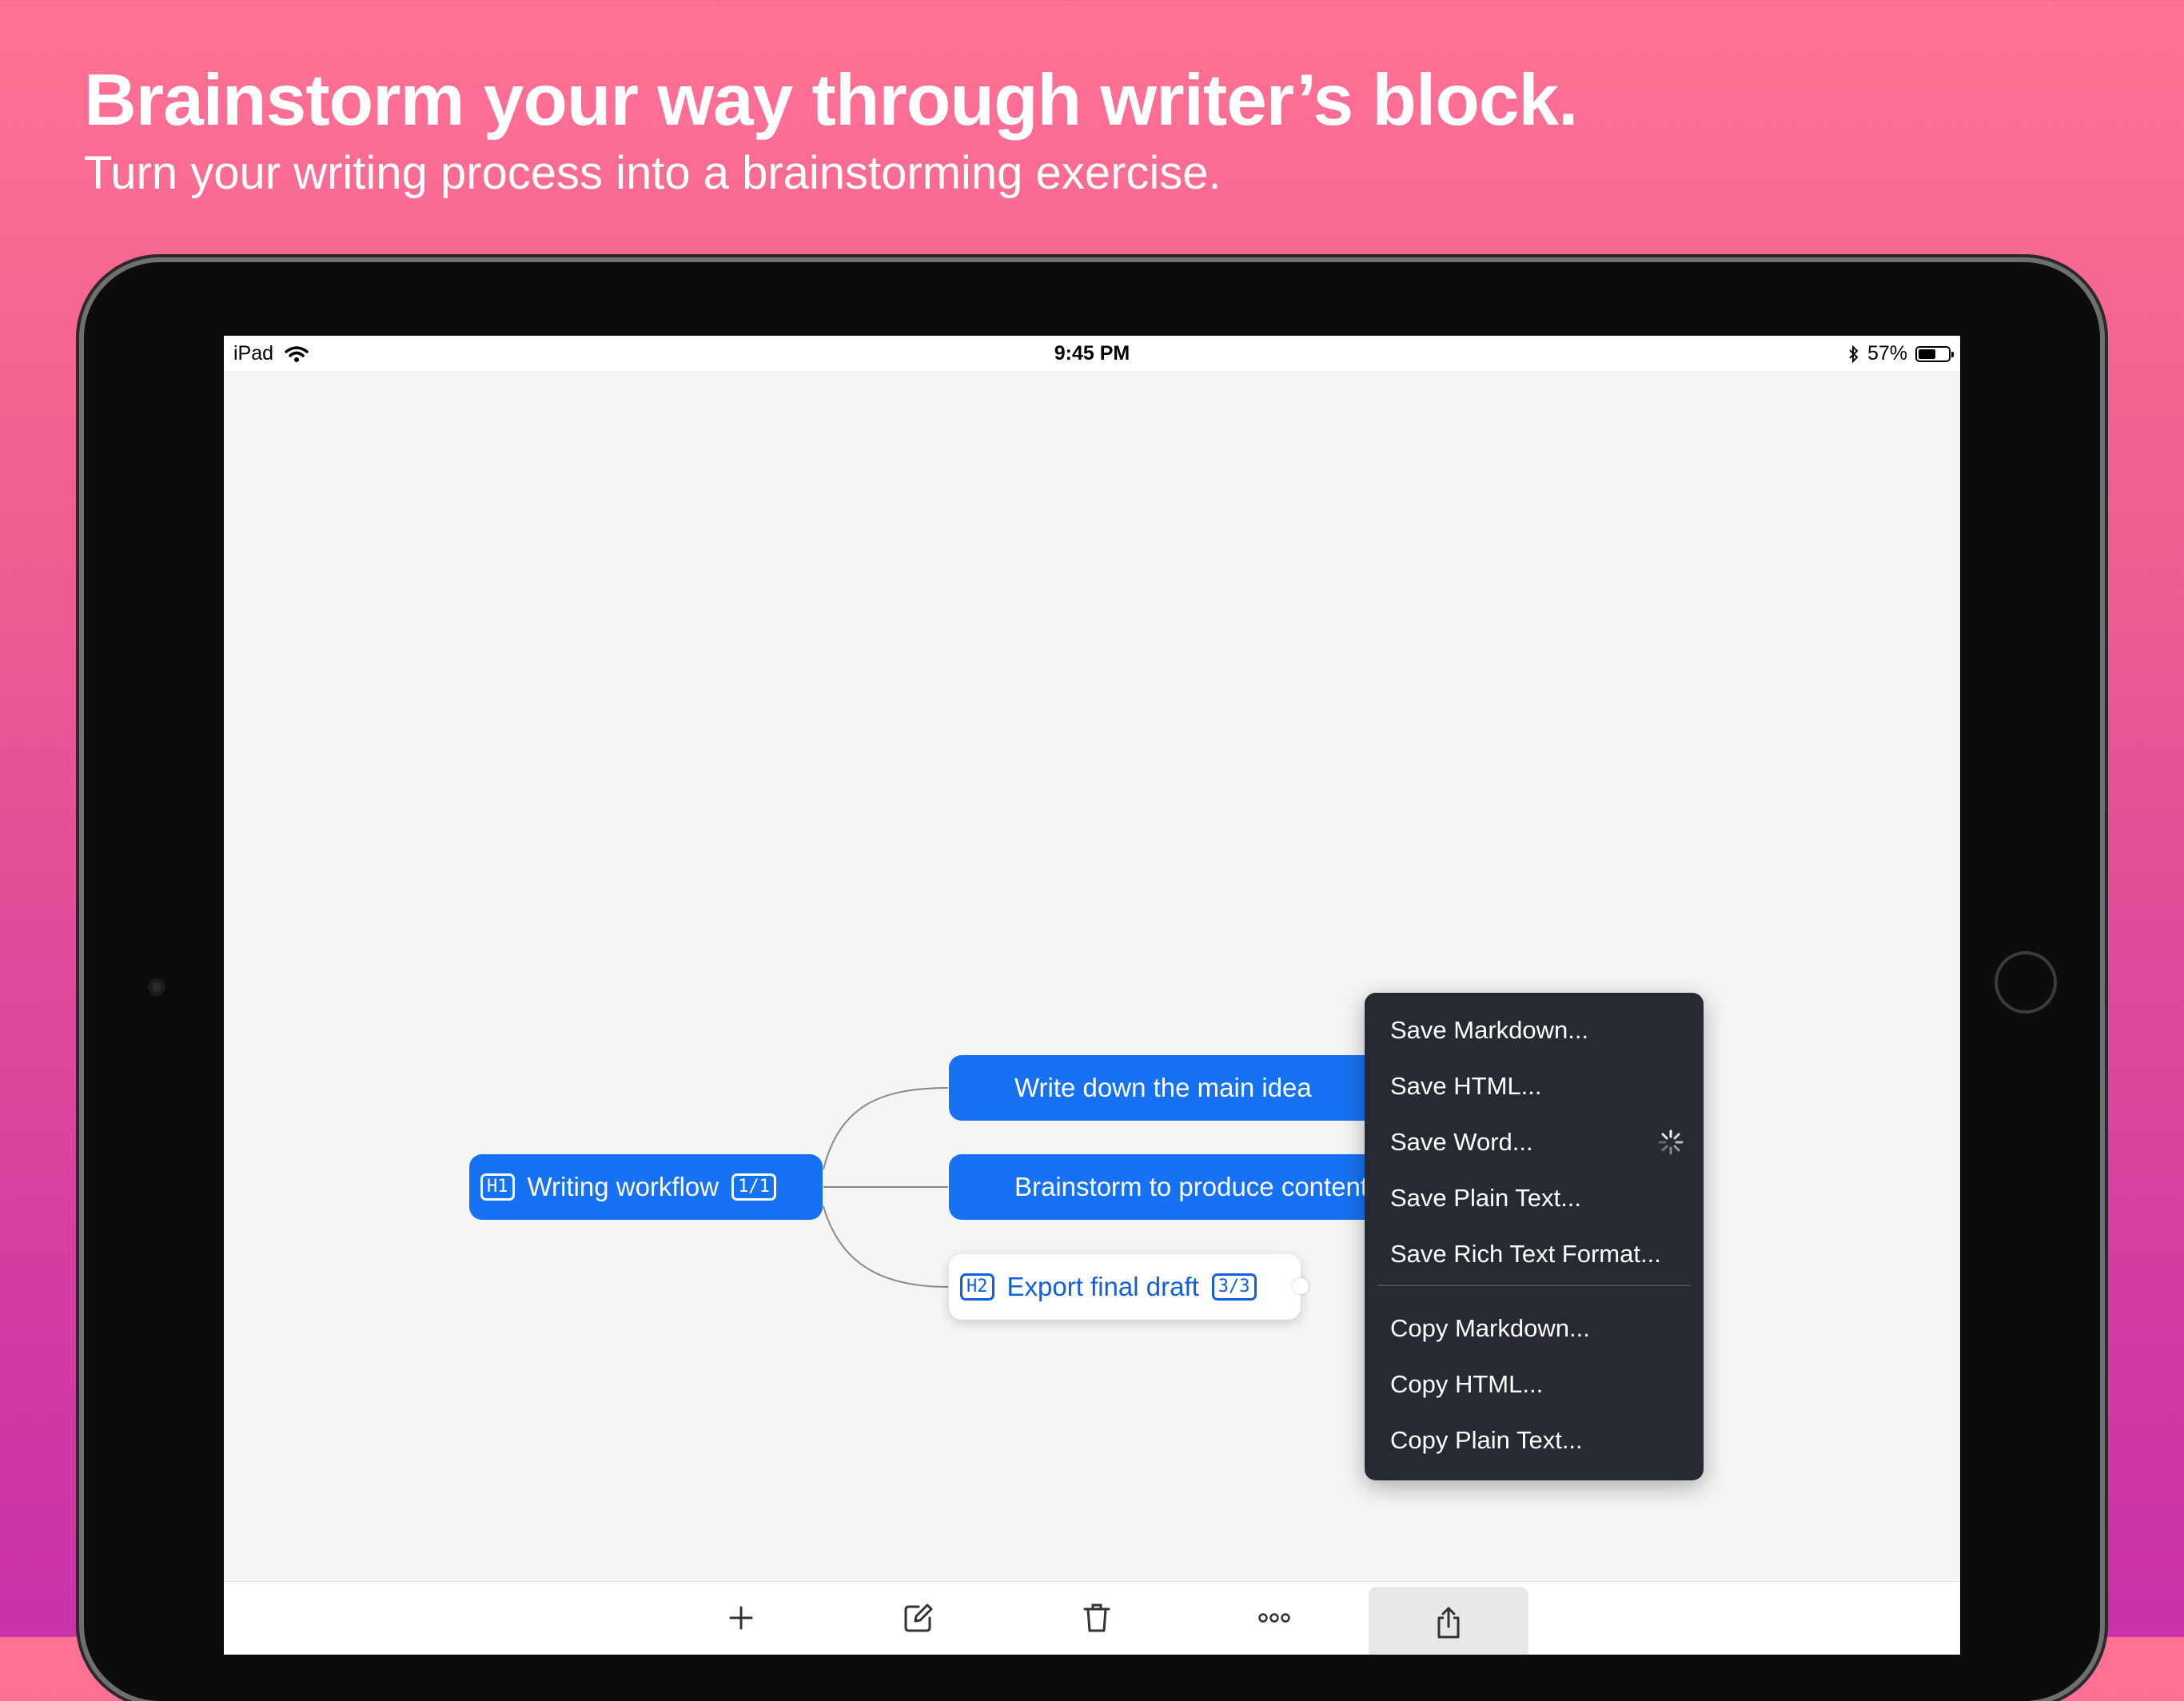  What do you see at coordinates (1671, 1142) in the screenshot?
I see `loading-spinner-icon` at bounding box center [1671, 1142].